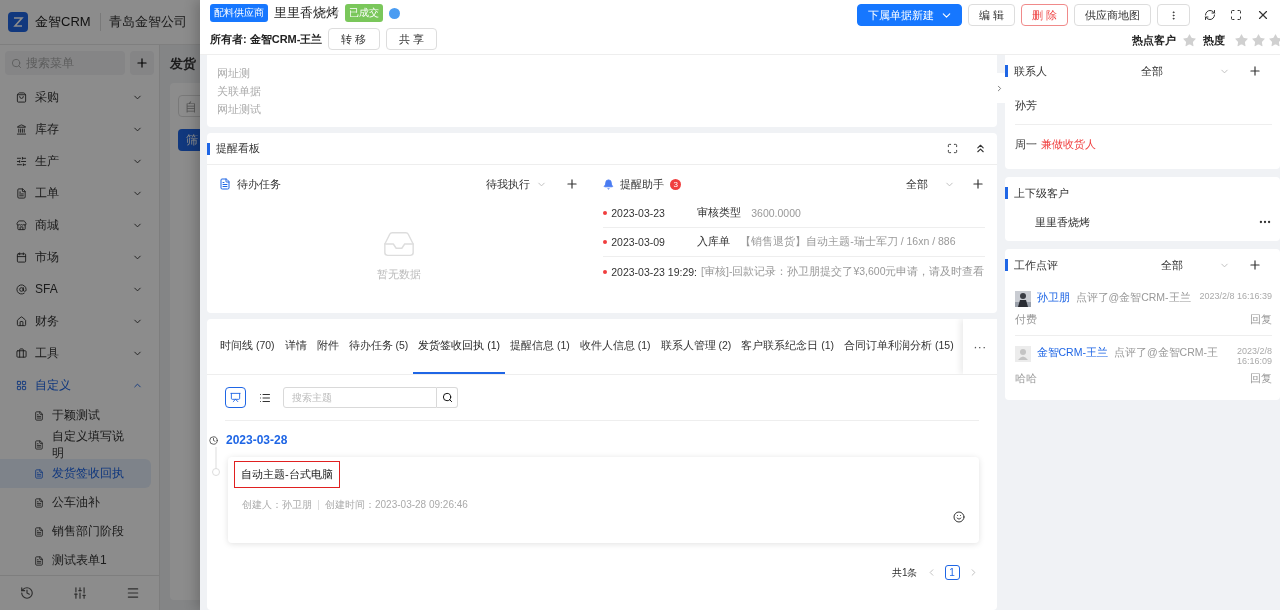 Image resolution: width=1280 pixels, height=610 pixels. I want to click on at-sign-icon, so click(21, 289).